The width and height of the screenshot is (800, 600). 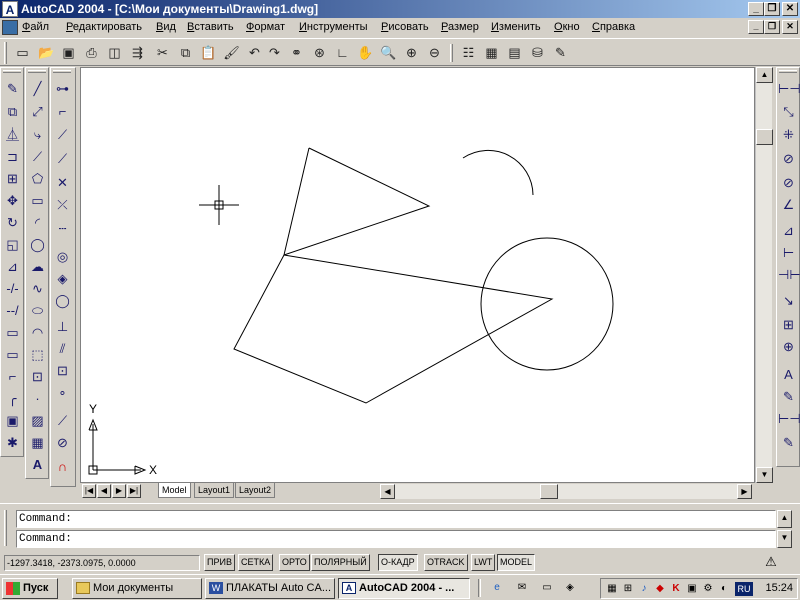 I want to click on grid-toggle: СЕТКА, so click(x=256, y=562).